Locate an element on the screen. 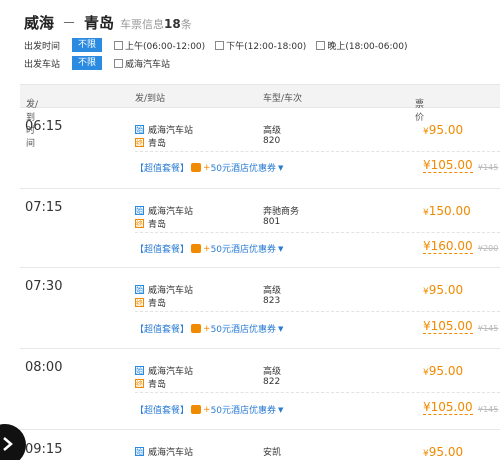 The height and width of the screenshot is (460, 500). bus-number: 801 is located at coordinates (272, 222).